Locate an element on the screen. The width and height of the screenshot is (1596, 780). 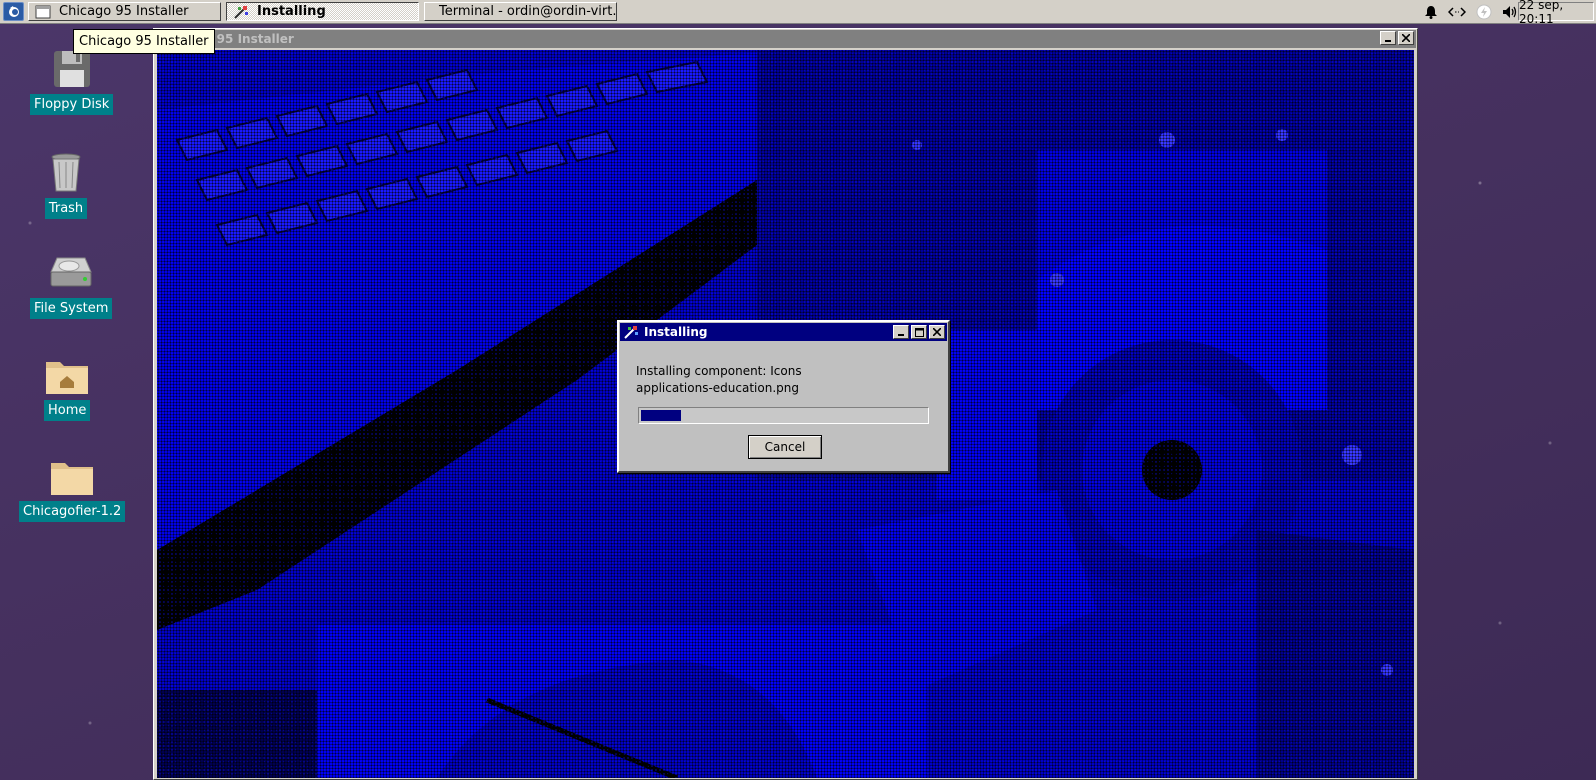
maximize-button is located at coordinates (919, 332).